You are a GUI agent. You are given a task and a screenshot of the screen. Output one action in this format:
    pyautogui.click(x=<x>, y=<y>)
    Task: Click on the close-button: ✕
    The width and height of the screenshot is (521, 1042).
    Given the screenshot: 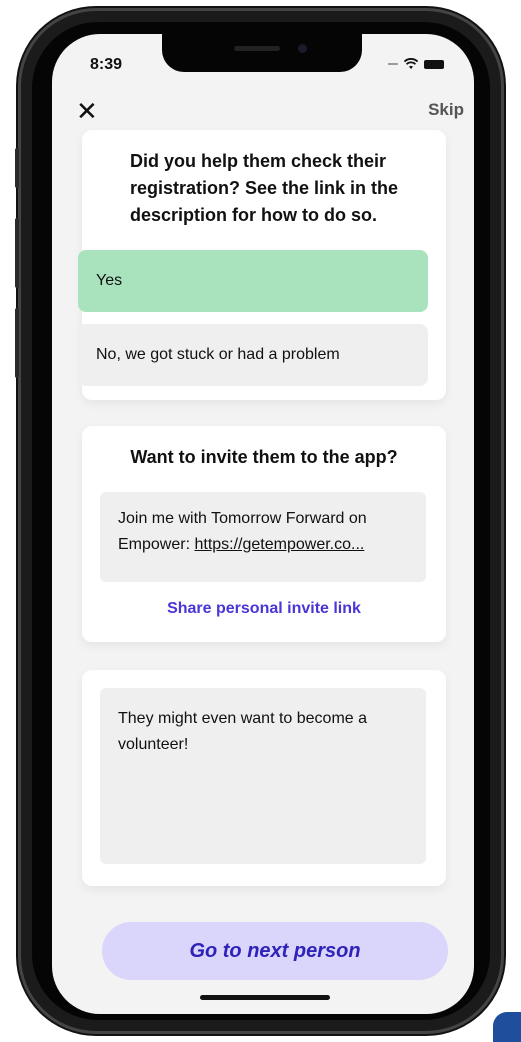 What is the action you would take?
    pyautogui.click(x=91, y=111)
    